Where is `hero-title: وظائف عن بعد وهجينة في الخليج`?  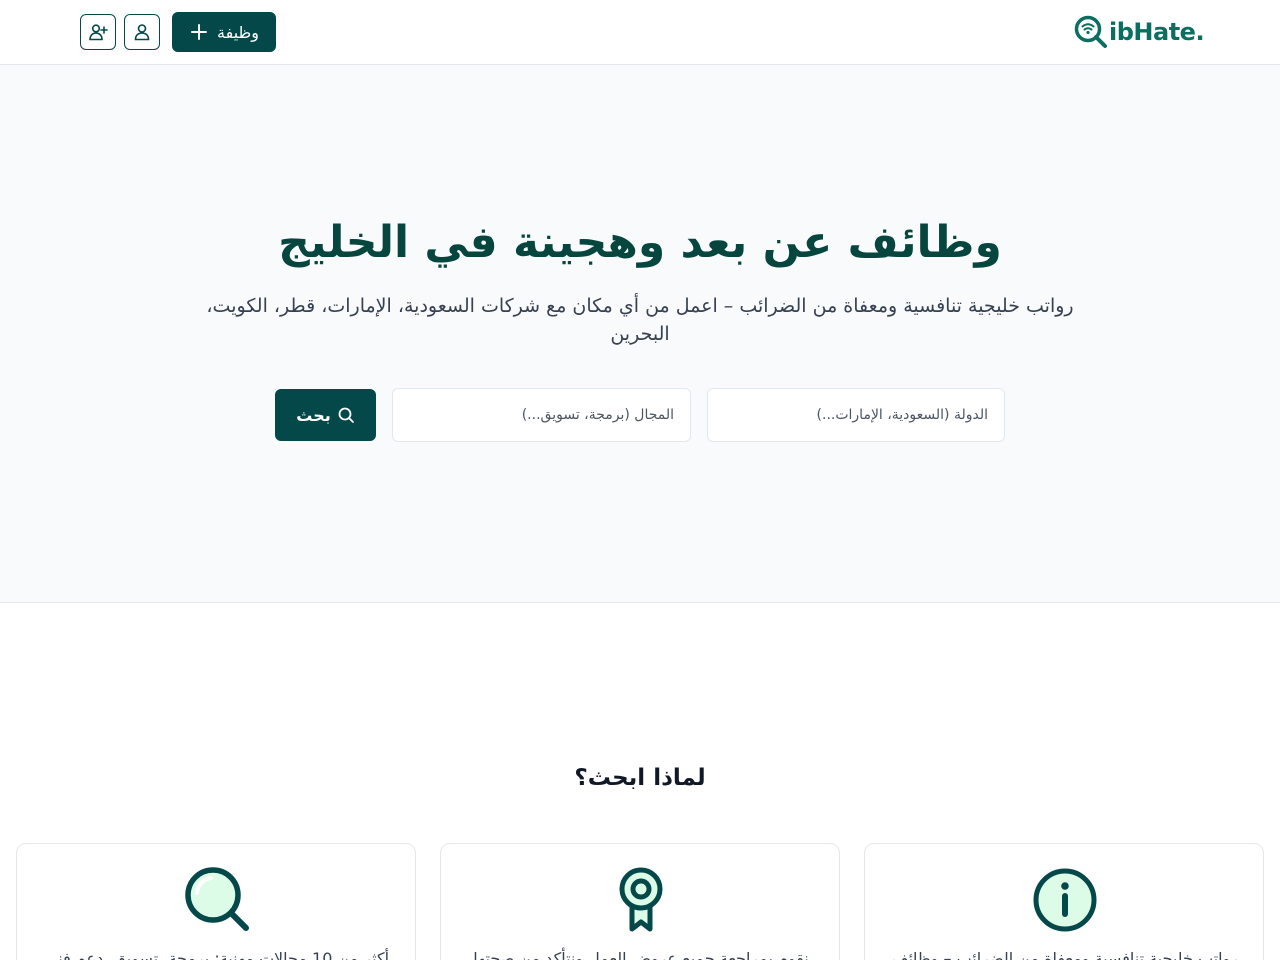 hero-title: وظائف عن بعد وهجينة في الخليج is located at coordinates (640, 242).